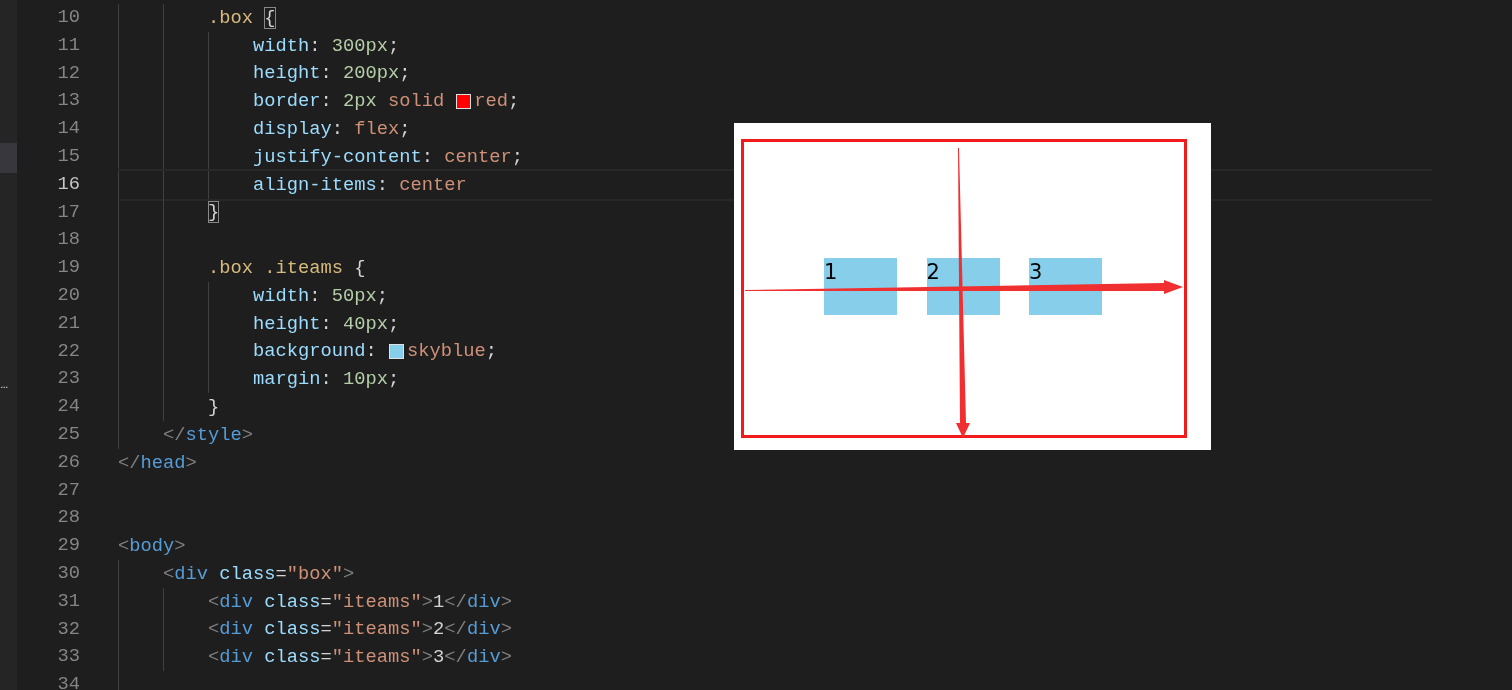 Image resolution: width=1512 pixels, height=690 pixels. I want to click on css-selector: .box, so click(230, 17).